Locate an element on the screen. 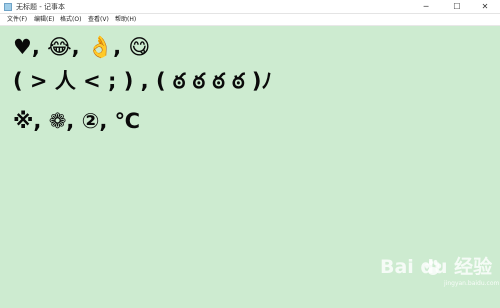  editor-line-1: ♥, 😂, 👌, 😋 is located at coordinates (82, 47).